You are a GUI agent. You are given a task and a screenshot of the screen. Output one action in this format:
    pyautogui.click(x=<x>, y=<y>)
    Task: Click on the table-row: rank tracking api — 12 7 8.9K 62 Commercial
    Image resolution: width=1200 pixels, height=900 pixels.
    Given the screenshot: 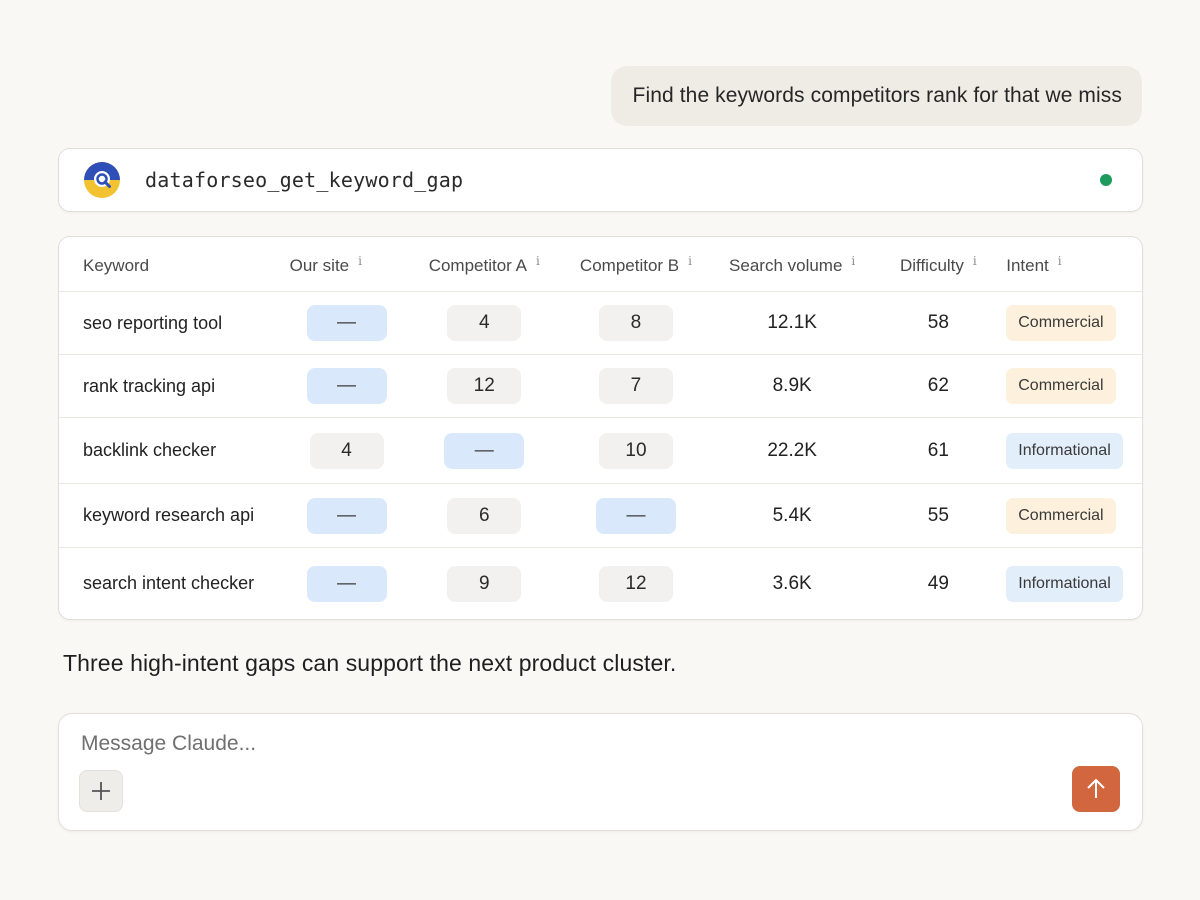 What is the action you would take?
    pyautogui.click(x=600, y=386)
    